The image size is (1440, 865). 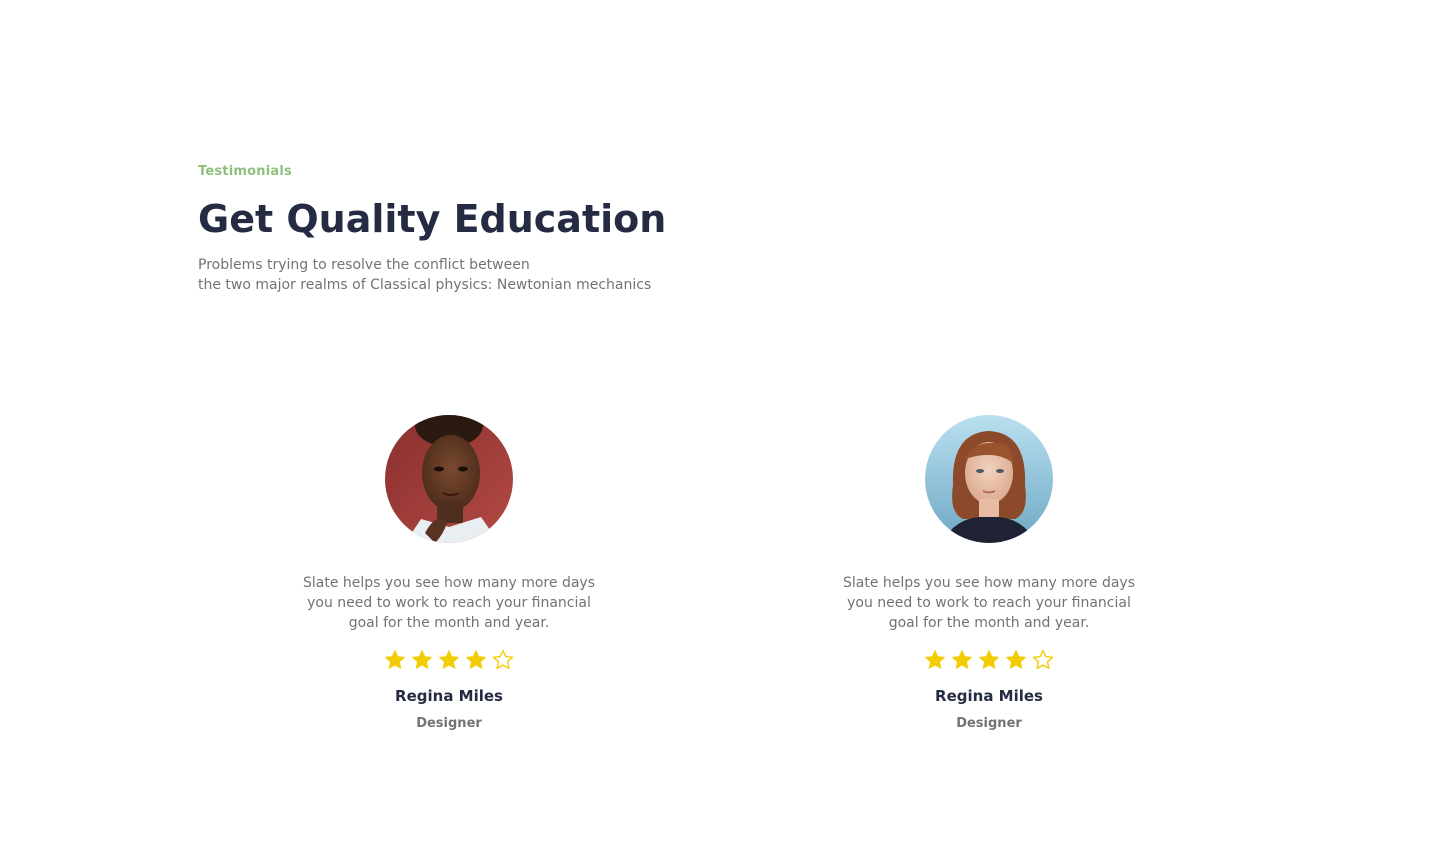 What do you see at coordinates (432, 219) in the screenshot?
I see `section-title: Get Quality Education` at bounding box center [432, 219].